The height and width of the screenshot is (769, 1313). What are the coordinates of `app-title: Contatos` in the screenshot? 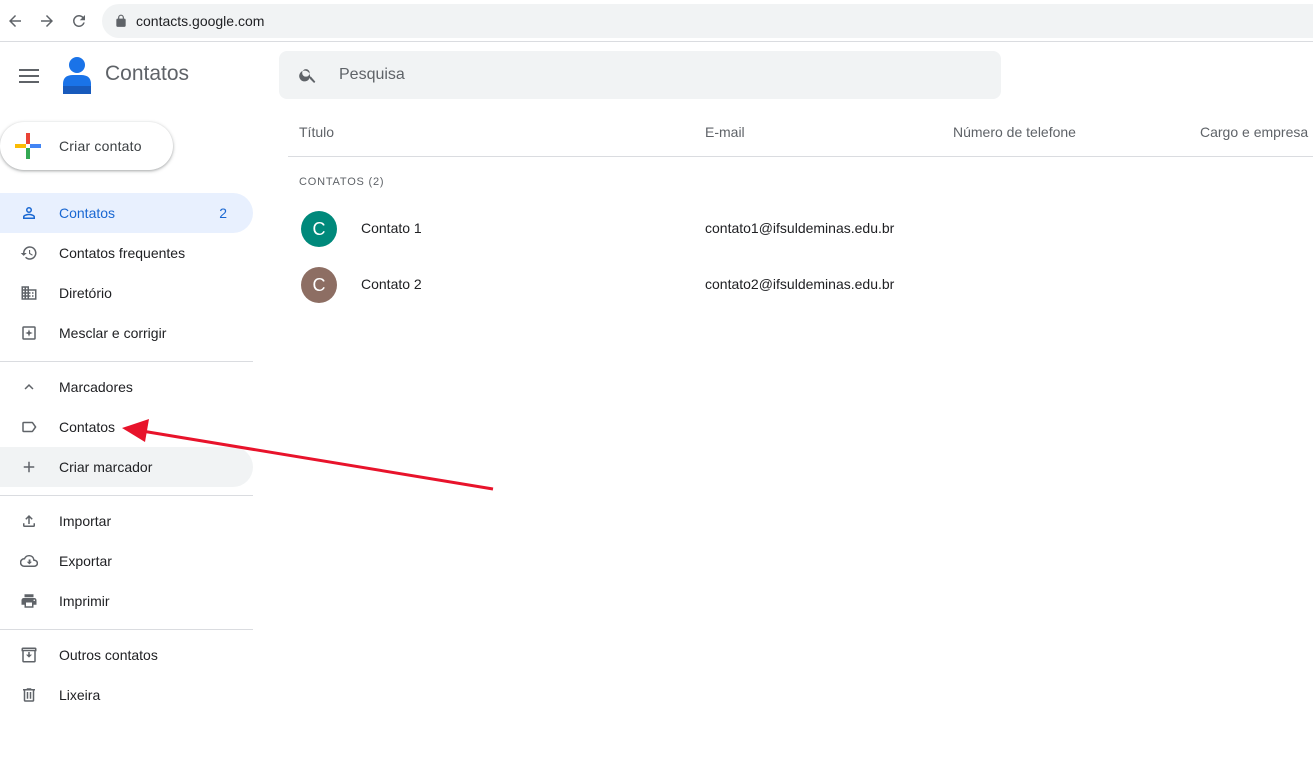 It's located at (147, 73).